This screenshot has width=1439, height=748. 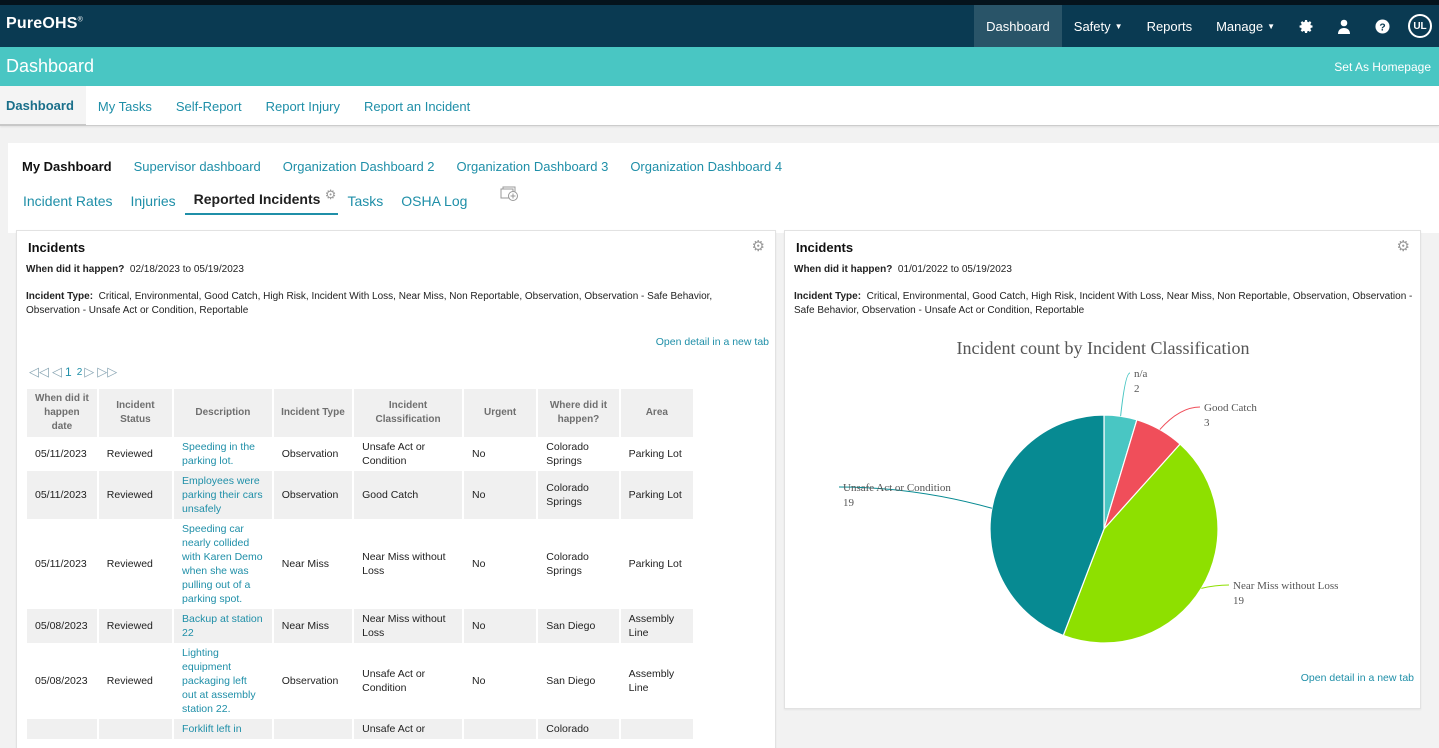 I want to click on pie-slice-value: 2, so click(x=1137, y=389).